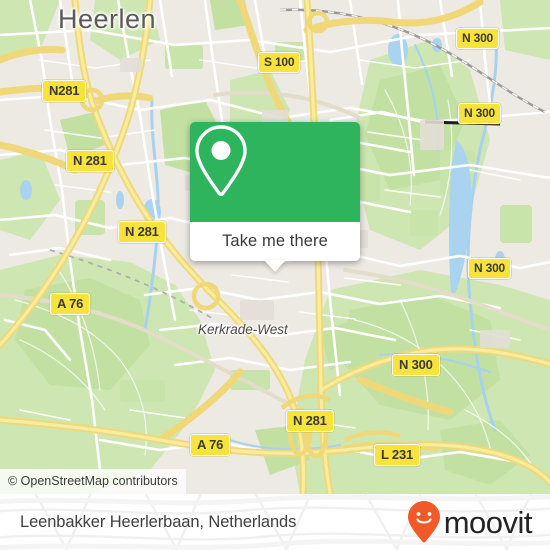 This screenshot has width=550, height=550. What do you see at coordinates (158, 521) in the screenshot?
I see `location-title: Leenbakker Heerlerbaan, Netherlands` at bounding box center [158, 521].